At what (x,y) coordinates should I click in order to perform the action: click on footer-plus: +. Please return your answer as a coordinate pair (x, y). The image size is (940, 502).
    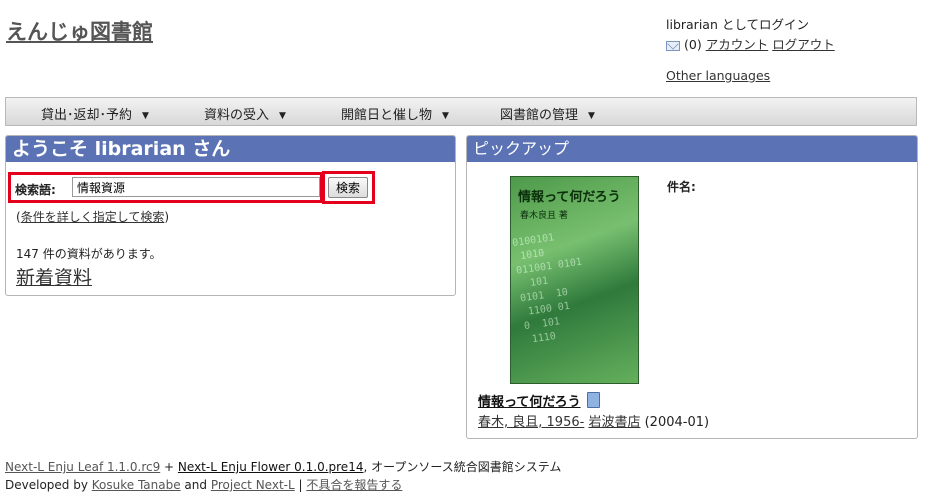
    Looking at the image, I should click on (169, 467).